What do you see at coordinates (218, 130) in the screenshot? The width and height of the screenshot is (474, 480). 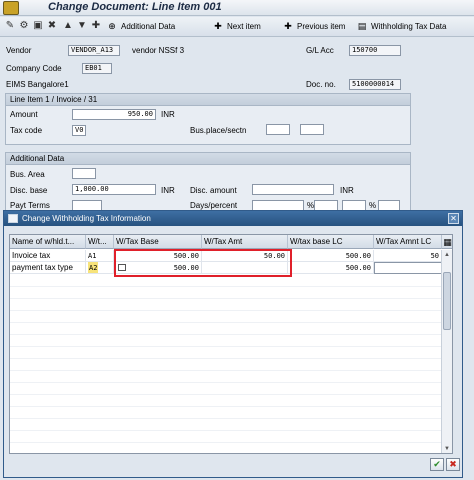 I see `bus-place-label: Bus.place/sectn` at bounding box center [218, 130].